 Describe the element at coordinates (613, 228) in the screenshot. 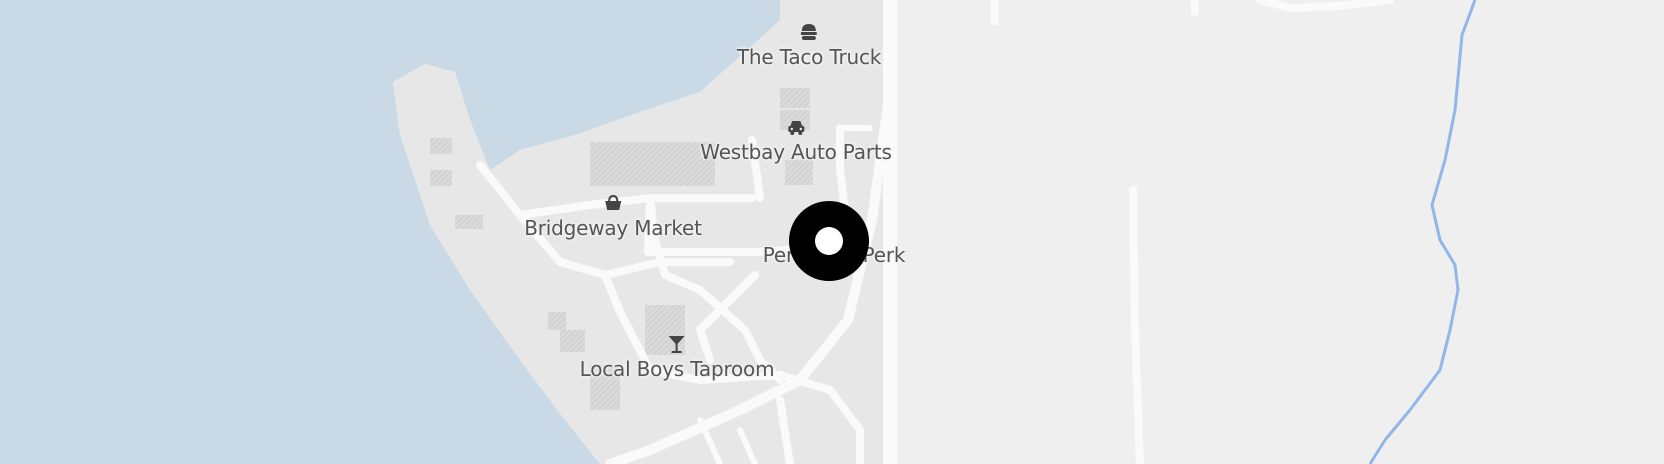

I see `poi-label: Bridgeway Market` at that location.